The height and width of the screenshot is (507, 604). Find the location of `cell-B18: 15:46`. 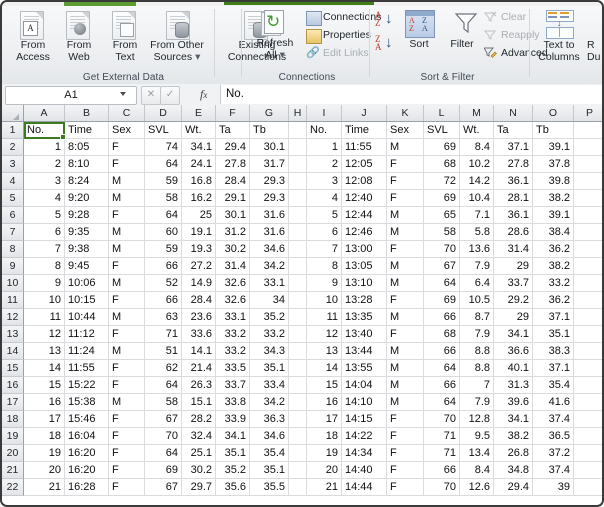

cell-B18: 15:46 is located at coordinates (87, 419).